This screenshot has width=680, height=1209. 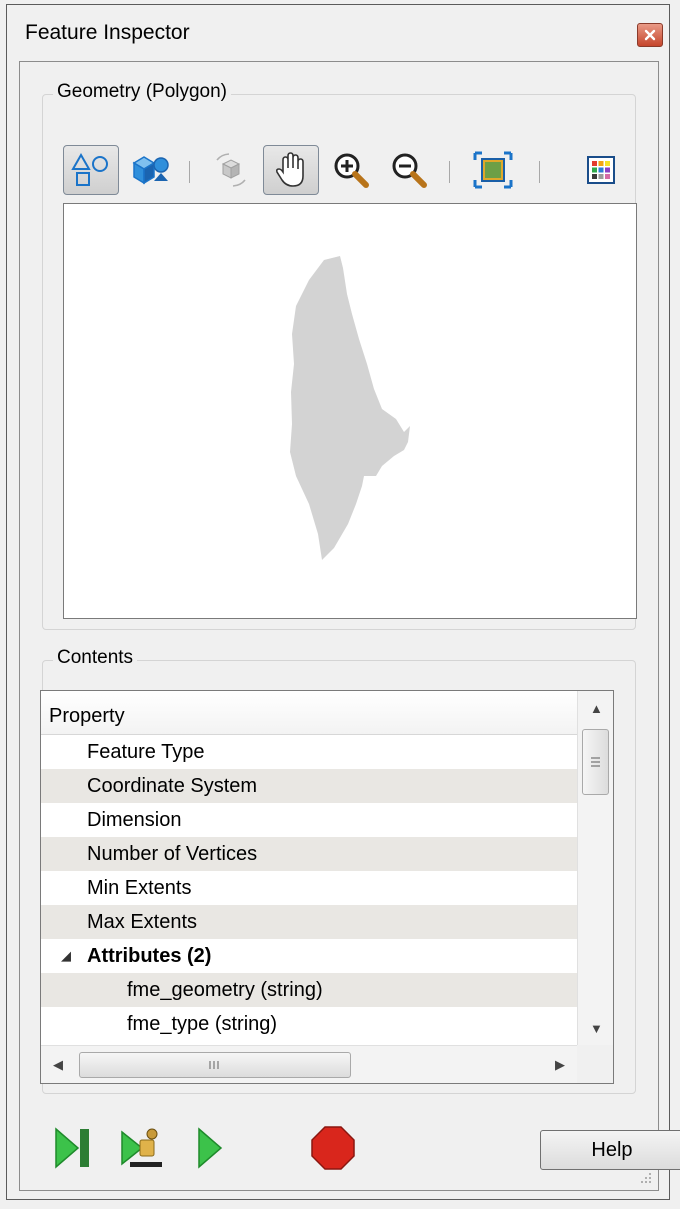 What do you see at coordinates (309, 786) in the screenshot?
I see `property-row: Coordinate System` at bounding box center [309, 786].